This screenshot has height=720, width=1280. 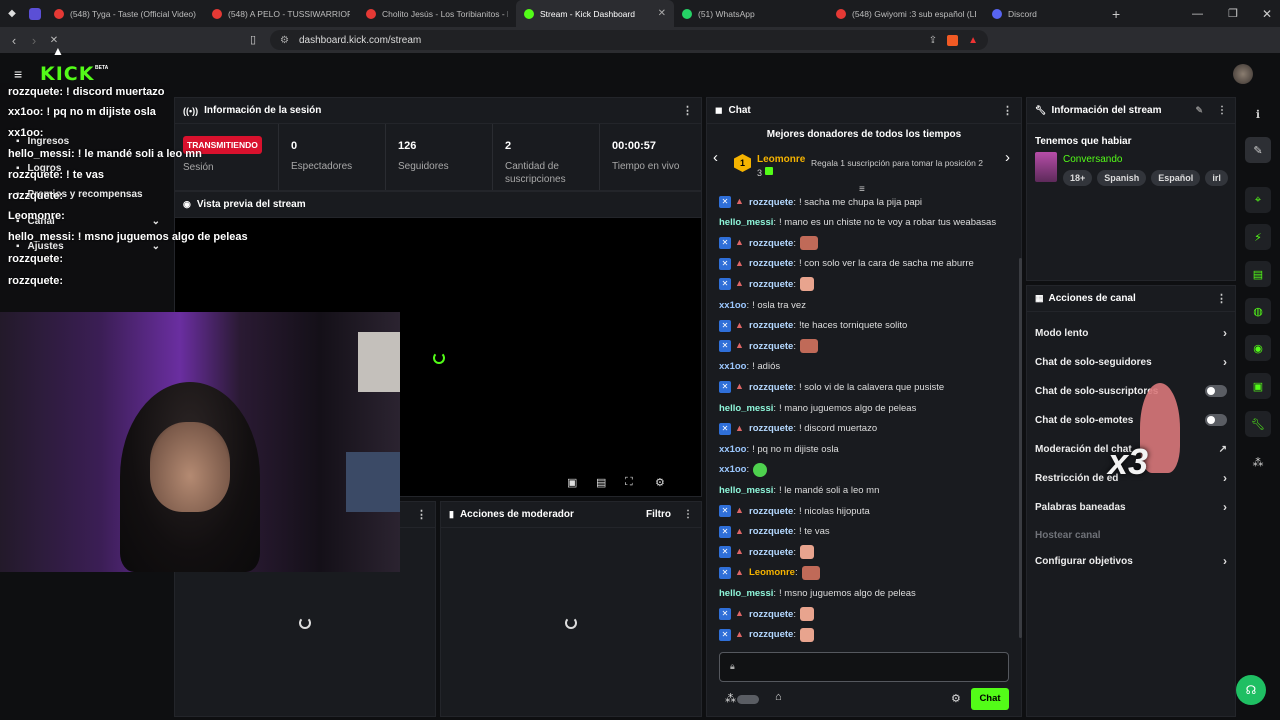 What do you see at coordinates (125, 13) in the screenshot?
I see `browser-tab: (548) Tyga - Taste (Official Video) ft` at bounding box center [125, 13].